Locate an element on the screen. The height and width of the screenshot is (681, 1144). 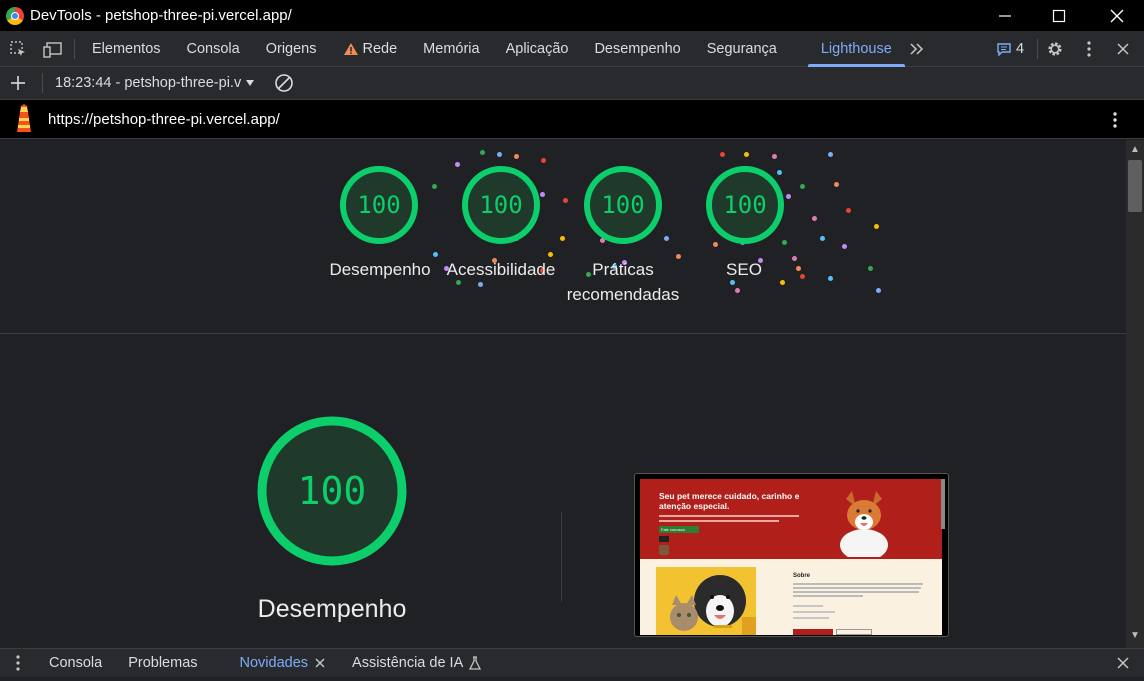
tab-desempenho: Desempenho is located at coordinates (637, 49).